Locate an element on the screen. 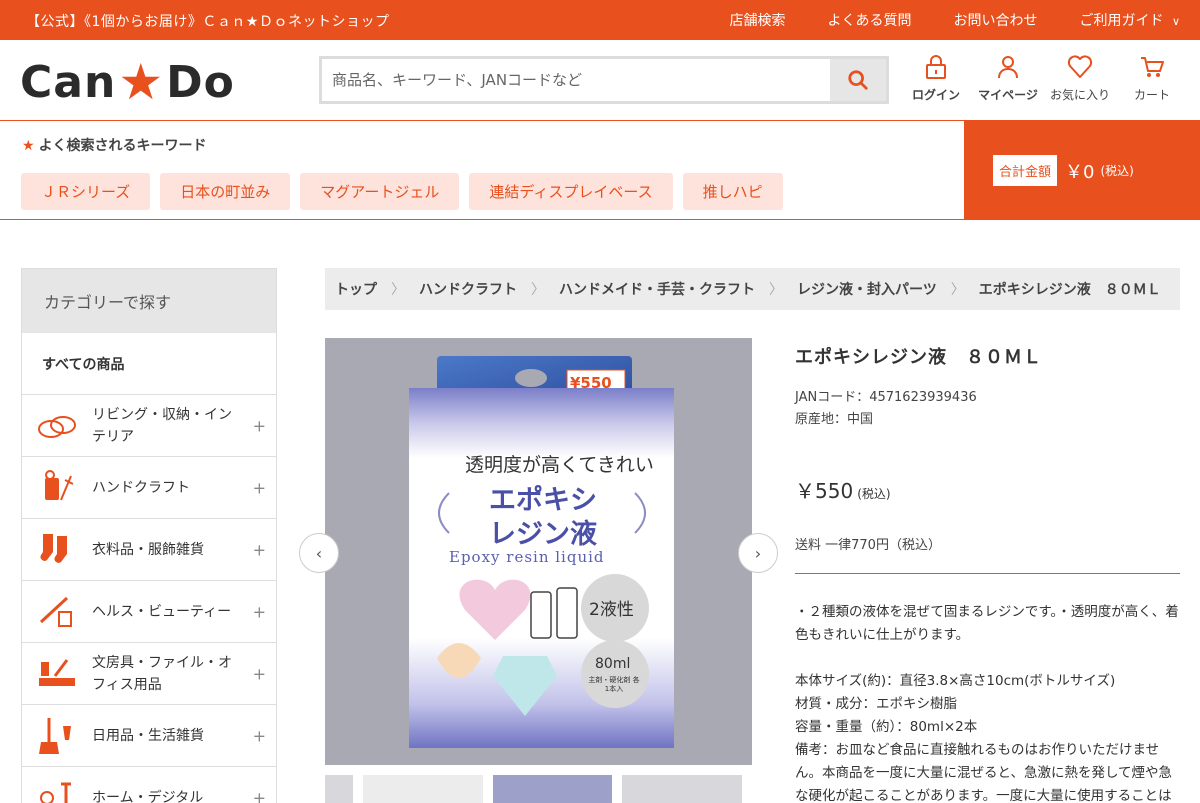  logo-star: ★ is located at coordinates (141, 82).